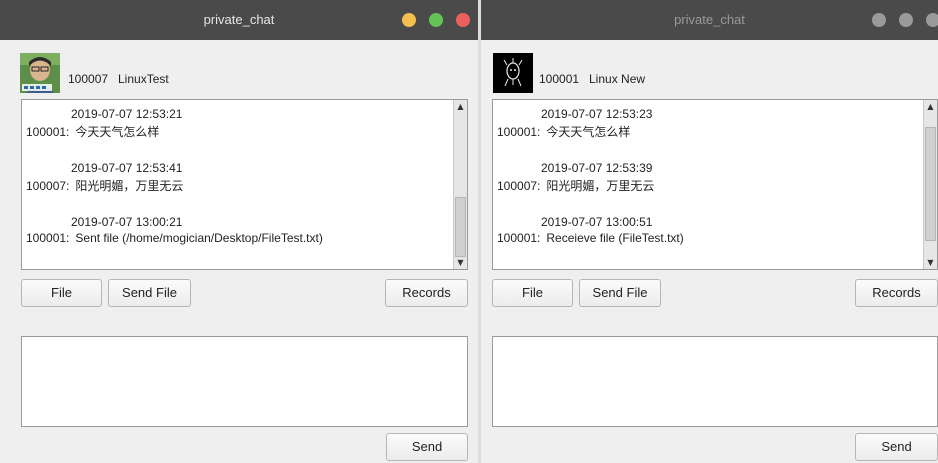 The image size is (938, 463). Describe the element at coordinates (239, 69) in the screenshot. I see `chat-header: 100007 LinuxTest` at that location.